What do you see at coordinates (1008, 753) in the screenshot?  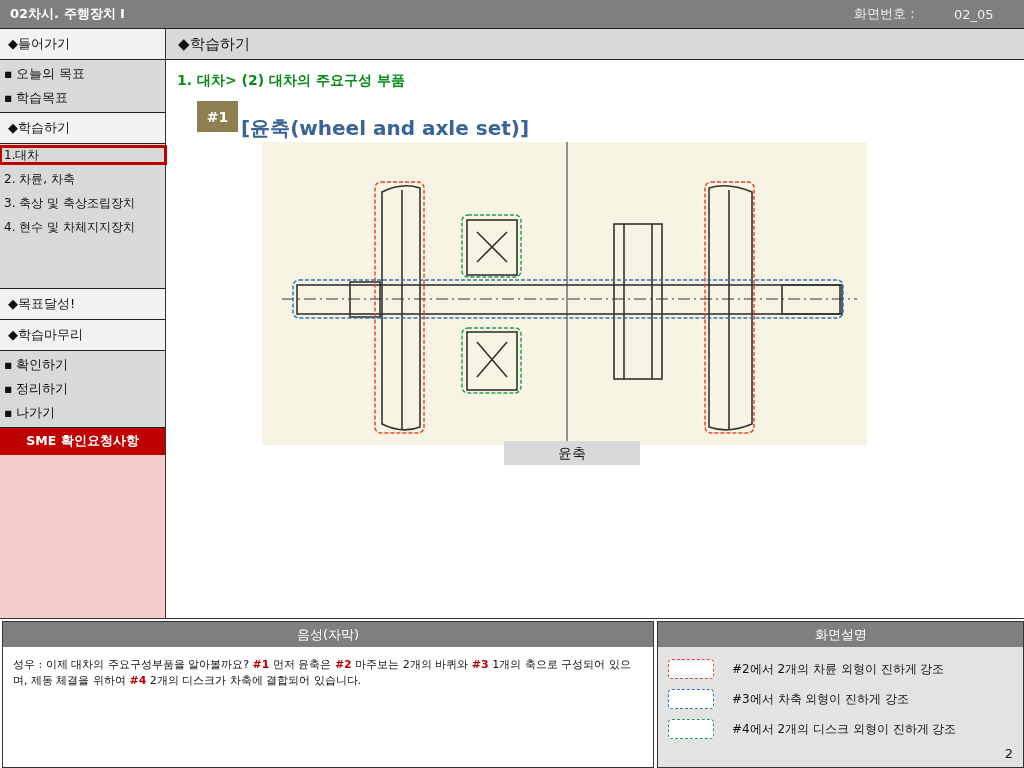 I see `page-number: 2` at bounding box center [1008, 753].